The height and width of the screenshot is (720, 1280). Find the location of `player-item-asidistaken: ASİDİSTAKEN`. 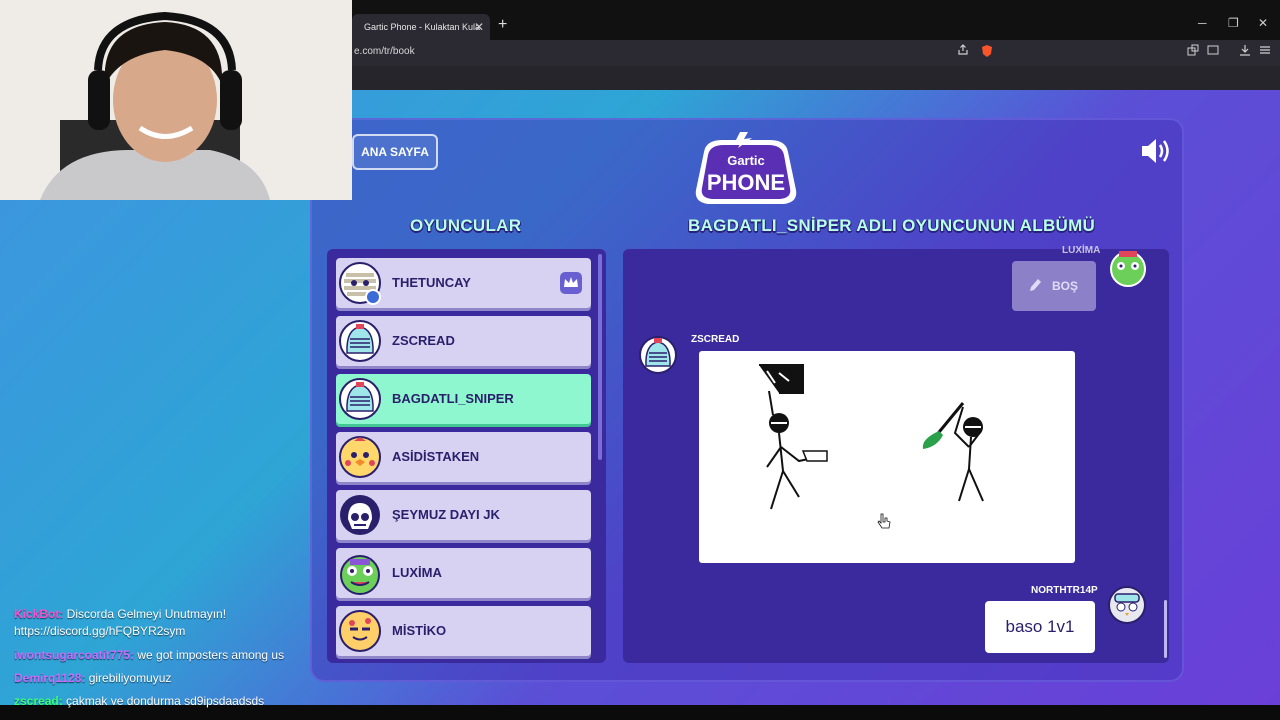

player-item-asidistaken: ASİDİSTAKEN is located at coordinates (463, 457).